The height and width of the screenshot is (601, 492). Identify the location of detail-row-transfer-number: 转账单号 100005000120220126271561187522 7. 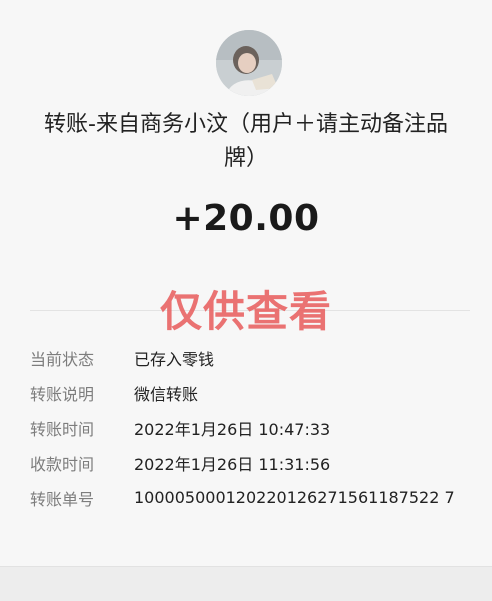
(250, 497).